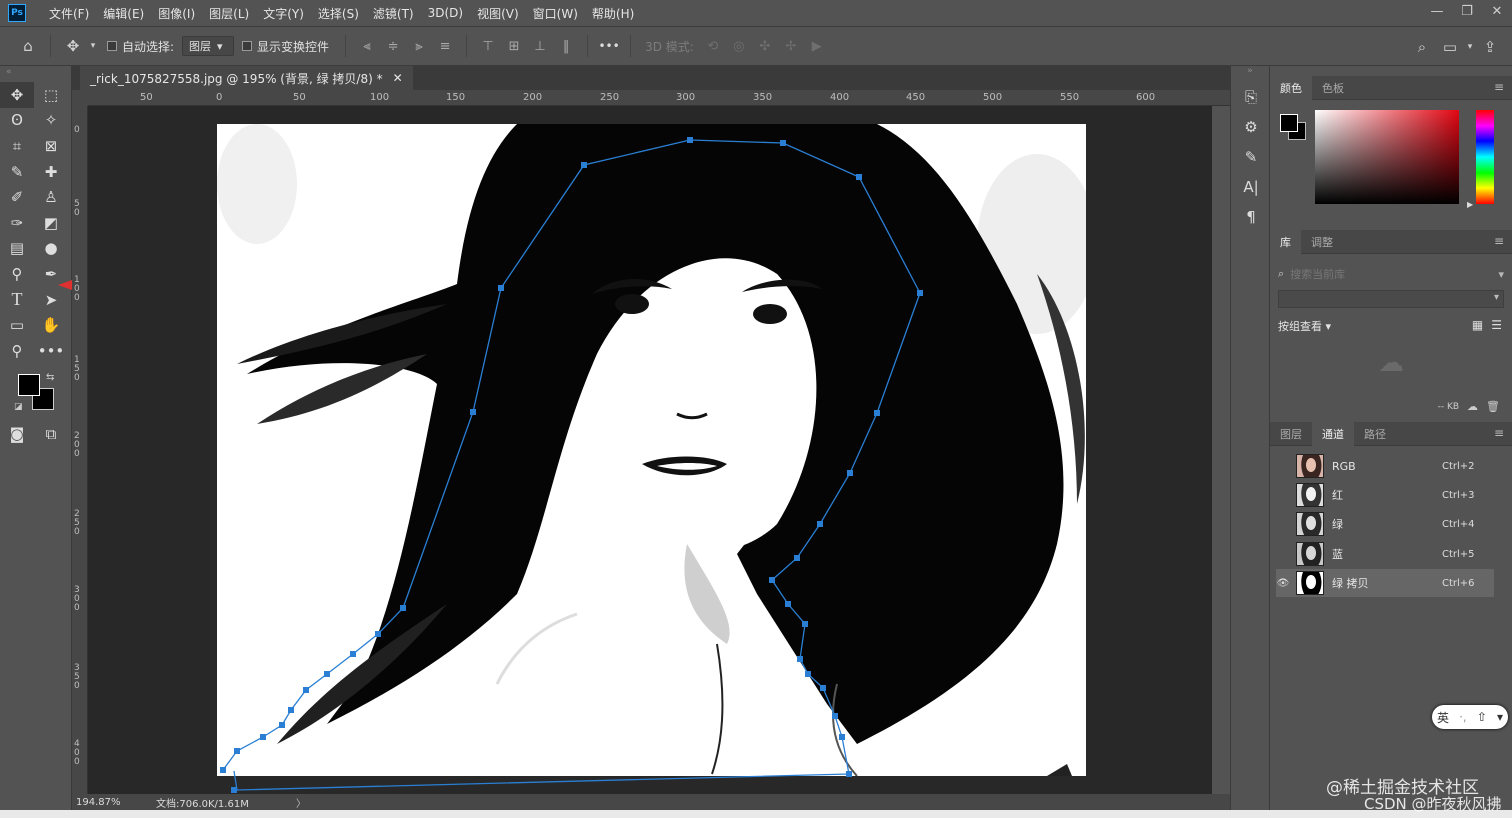 This screenshot has height=818, width=1512. What do you see at coordinates (1470, 717) in the screenshot?
I see `ime-toolbar: 英 ·, ⇧ ▾` at bounding box center [1470, 717].